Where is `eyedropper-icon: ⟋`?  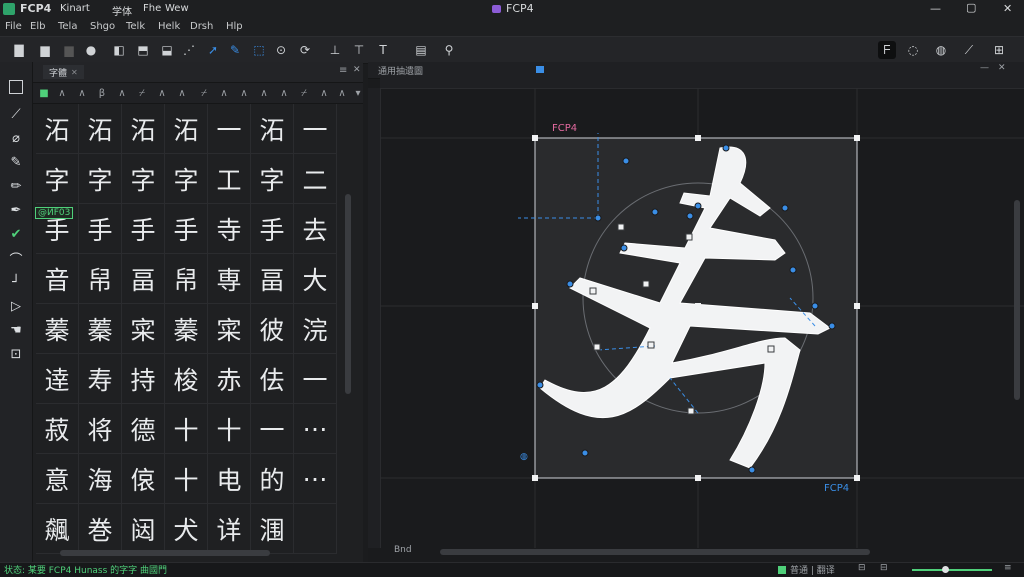
eyedropper-icon: ⟋ is located at coordinates (16, 114).